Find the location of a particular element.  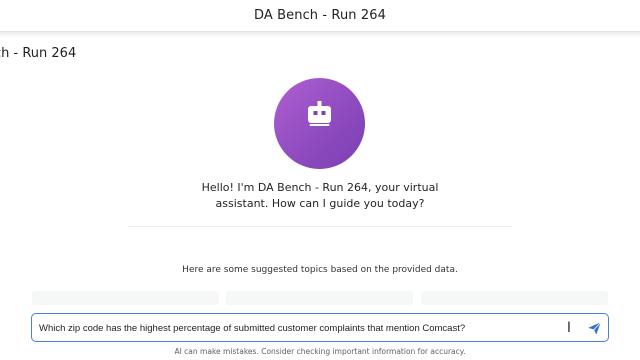

robot-icon is located at coordinates (319, 113).